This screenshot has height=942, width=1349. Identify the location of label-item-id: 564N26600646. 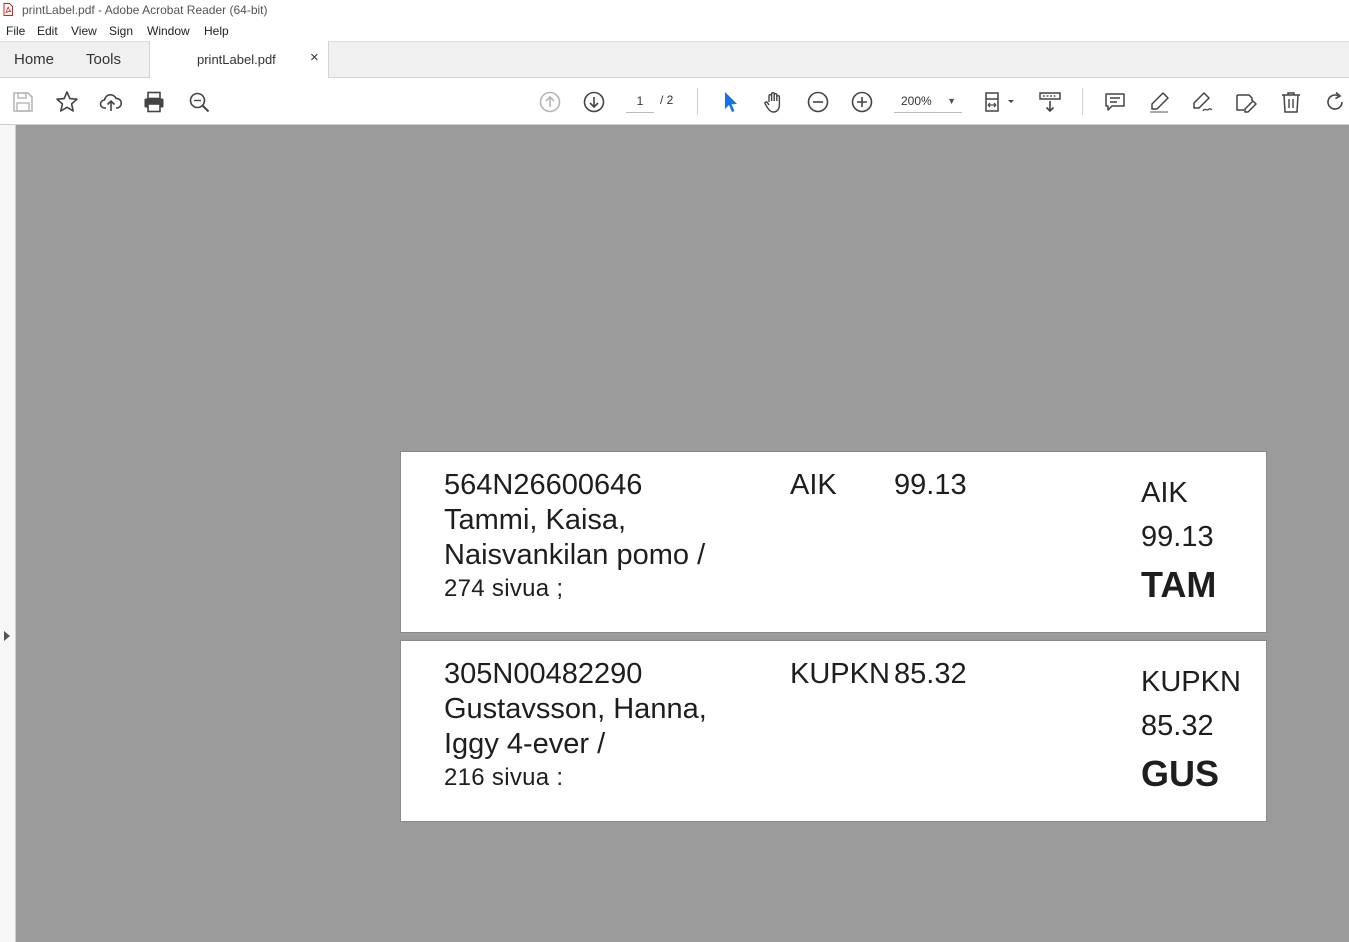
(543, 485).